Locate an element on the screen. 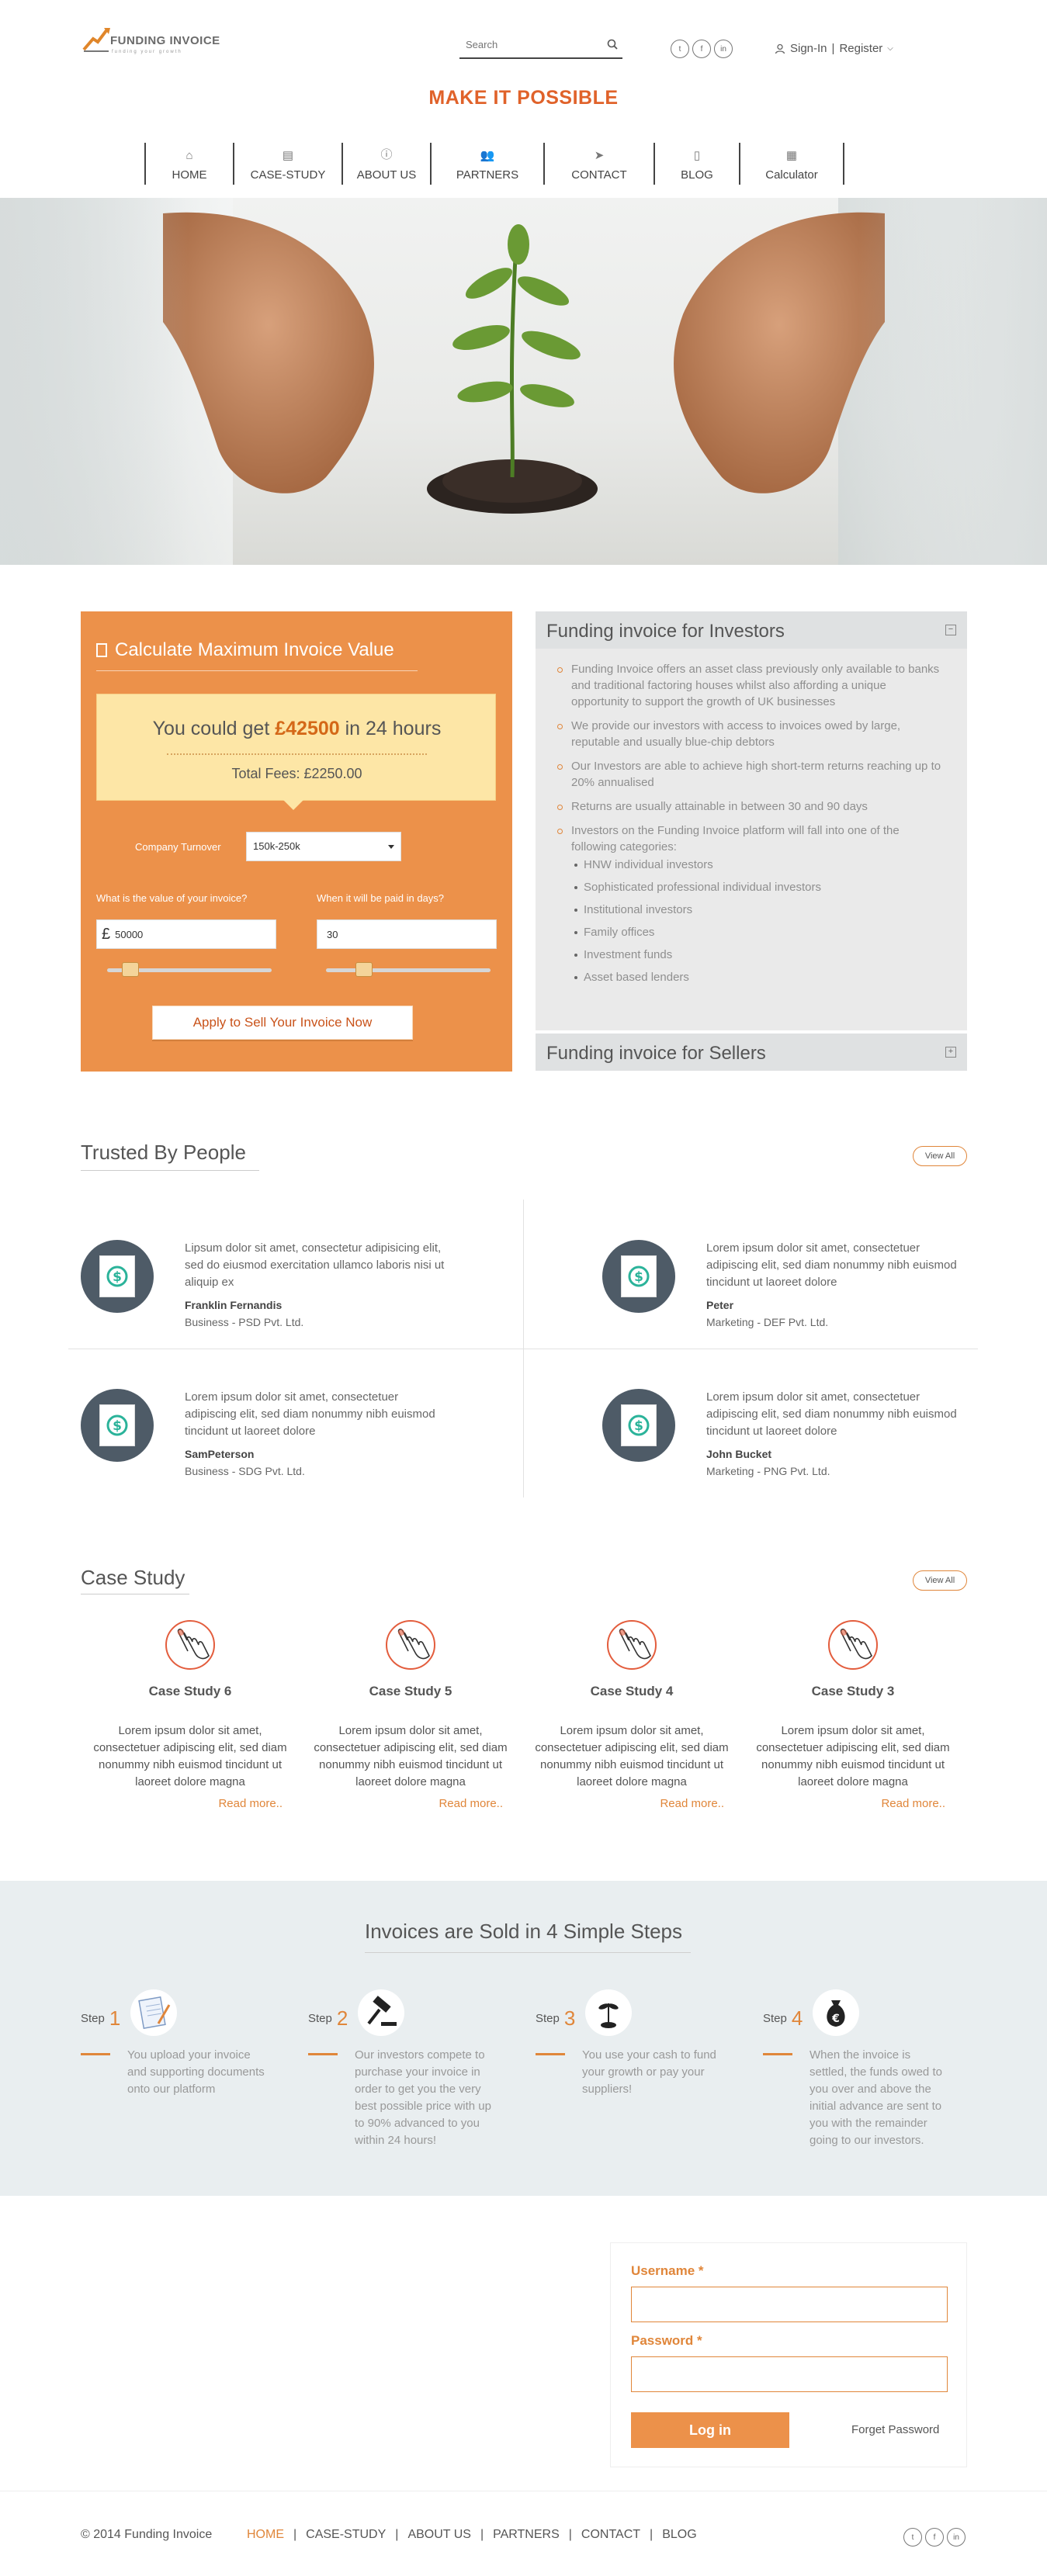  invoice-slider-handle is located at coordinates (130, 969).